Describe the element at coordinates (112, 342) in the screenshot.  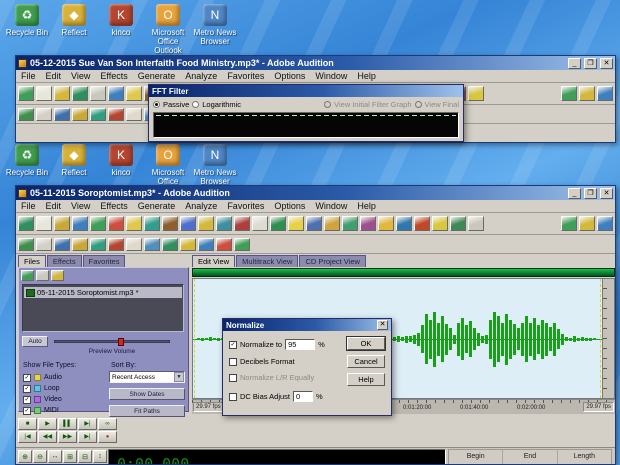
I see `preview-volume-slider` at that location.